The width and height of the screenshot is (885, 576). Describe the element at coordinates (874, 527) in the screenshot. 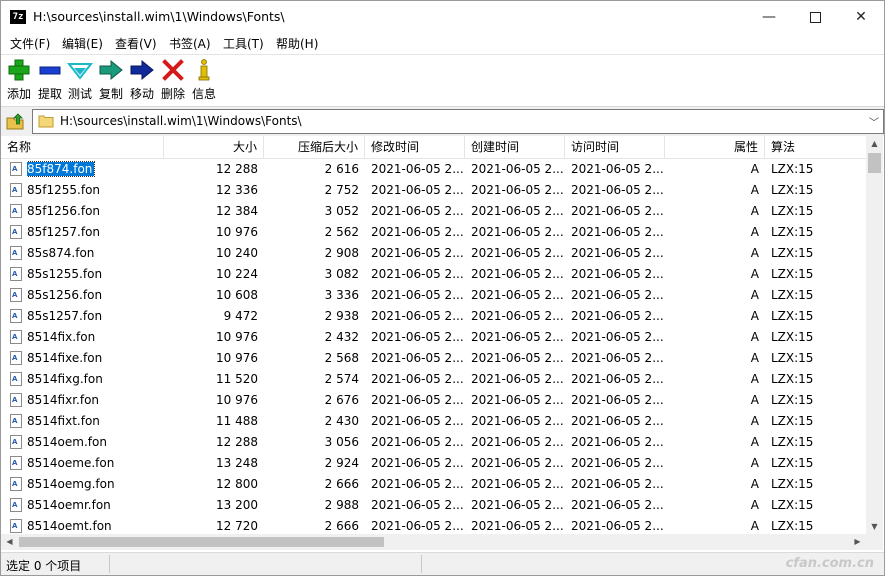

I see `scroll-down-icon: ▼` at that location.